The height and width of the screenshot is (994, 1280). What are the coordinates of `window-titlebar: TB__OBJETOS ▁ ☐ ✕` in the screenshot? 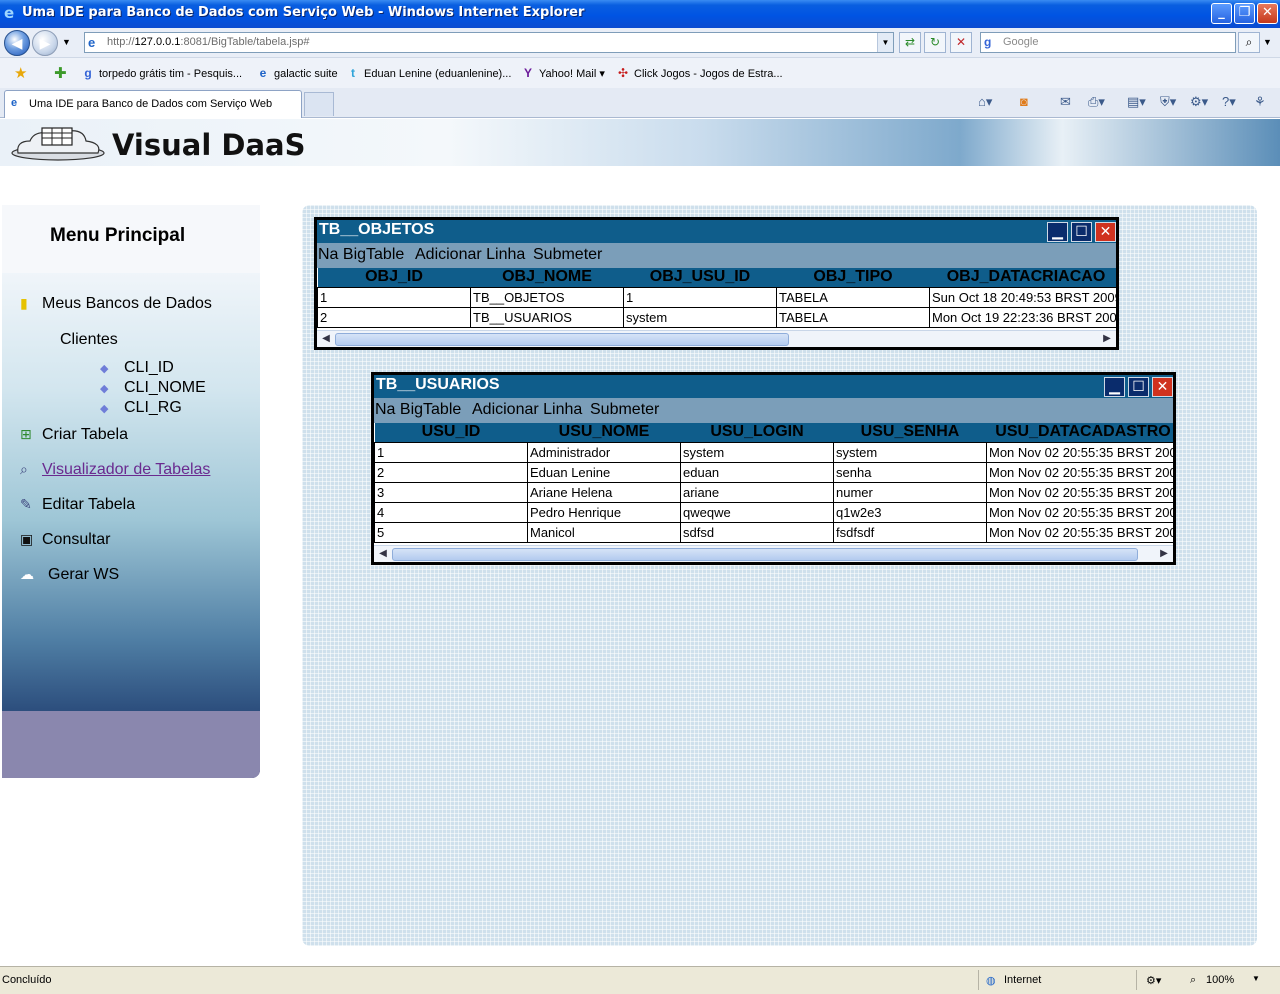 It's located at (716, 231).